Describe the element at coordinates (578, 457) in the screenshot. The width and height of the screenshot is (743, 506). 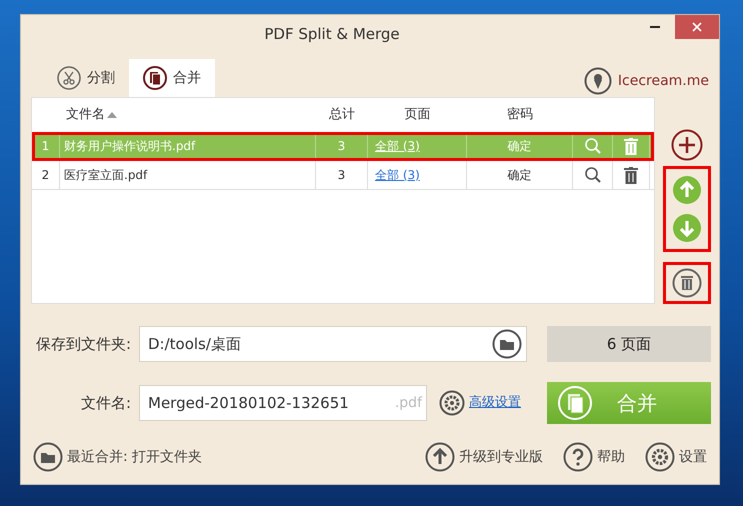
I see `question-icon` at that location.